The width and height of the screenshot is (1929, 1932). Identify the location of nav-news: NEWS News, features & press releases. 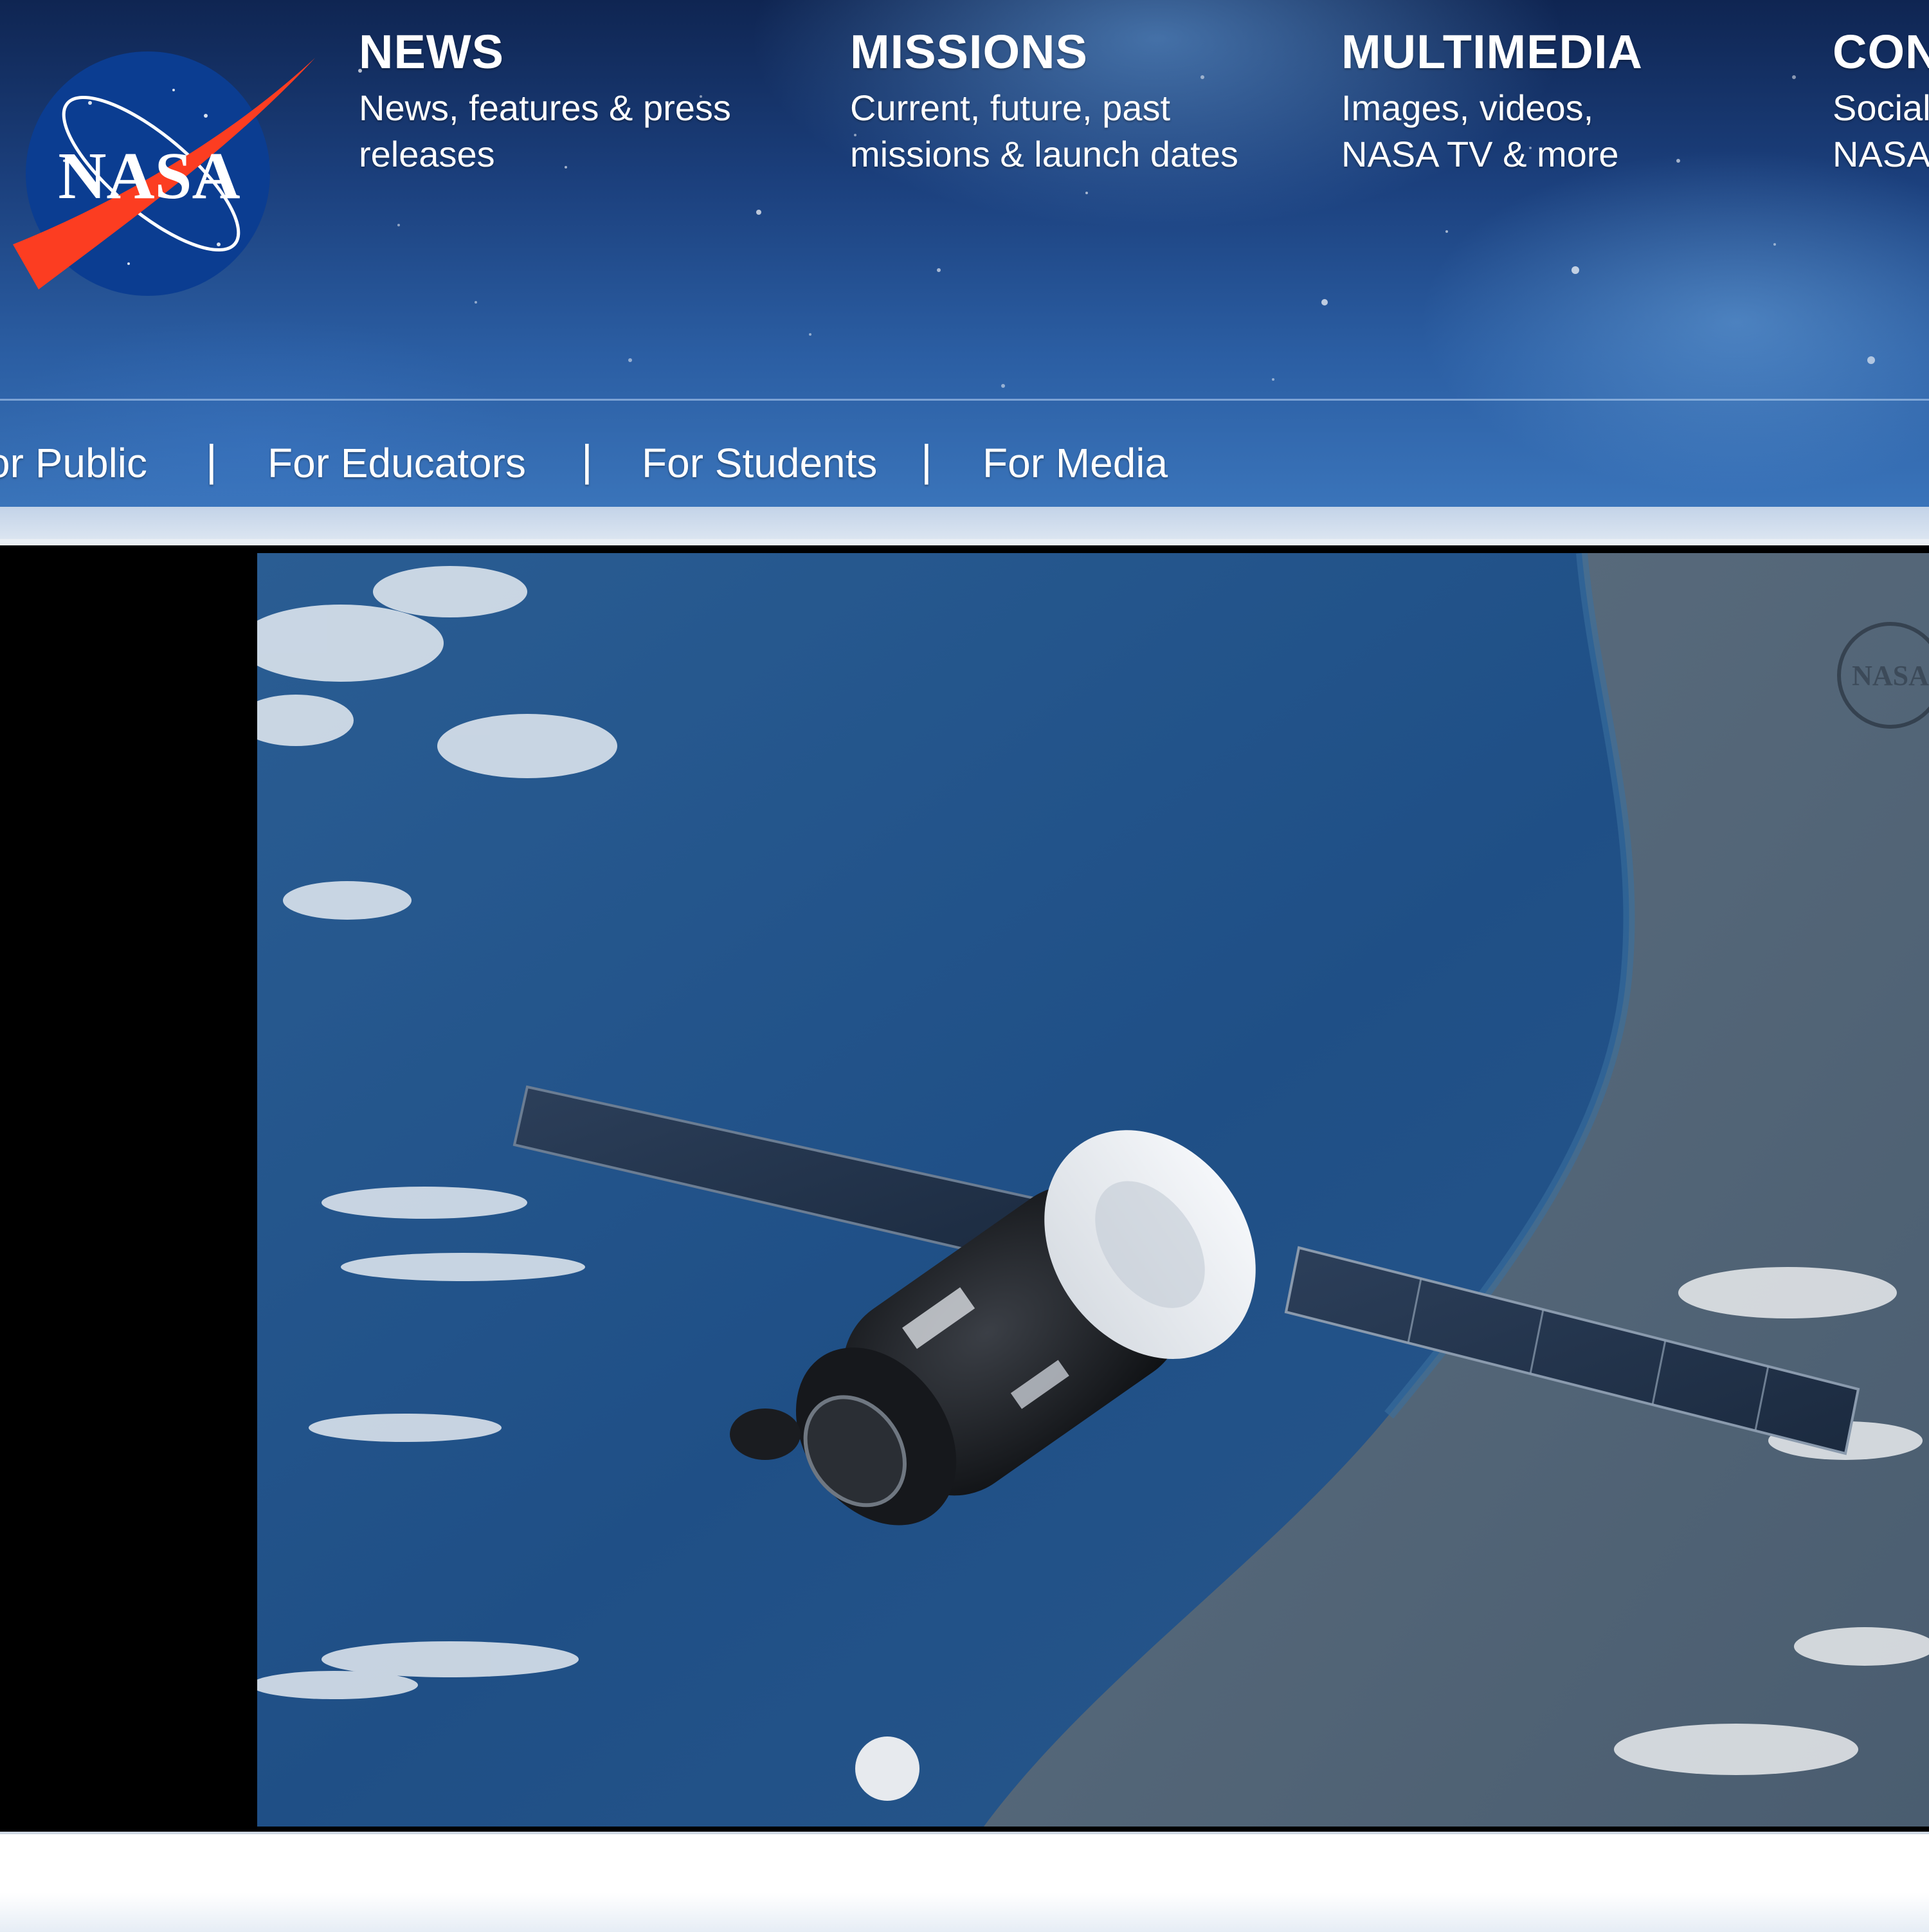
(584, 101).